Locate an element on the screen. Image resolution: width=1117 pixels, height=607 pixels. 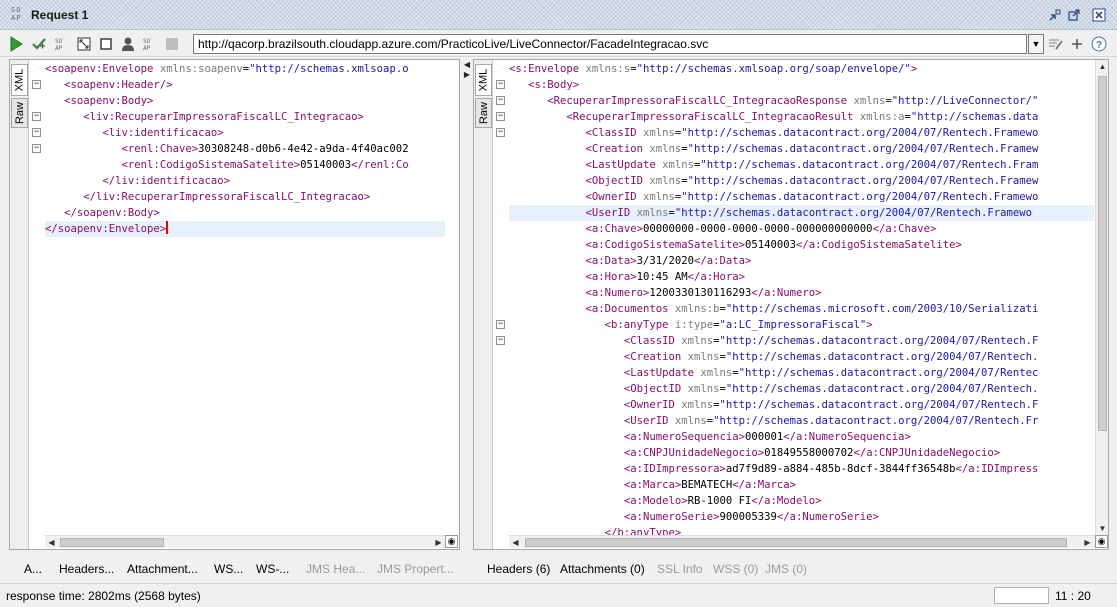
ws-security-icon: SO AP is located at coordinates (62, 44).